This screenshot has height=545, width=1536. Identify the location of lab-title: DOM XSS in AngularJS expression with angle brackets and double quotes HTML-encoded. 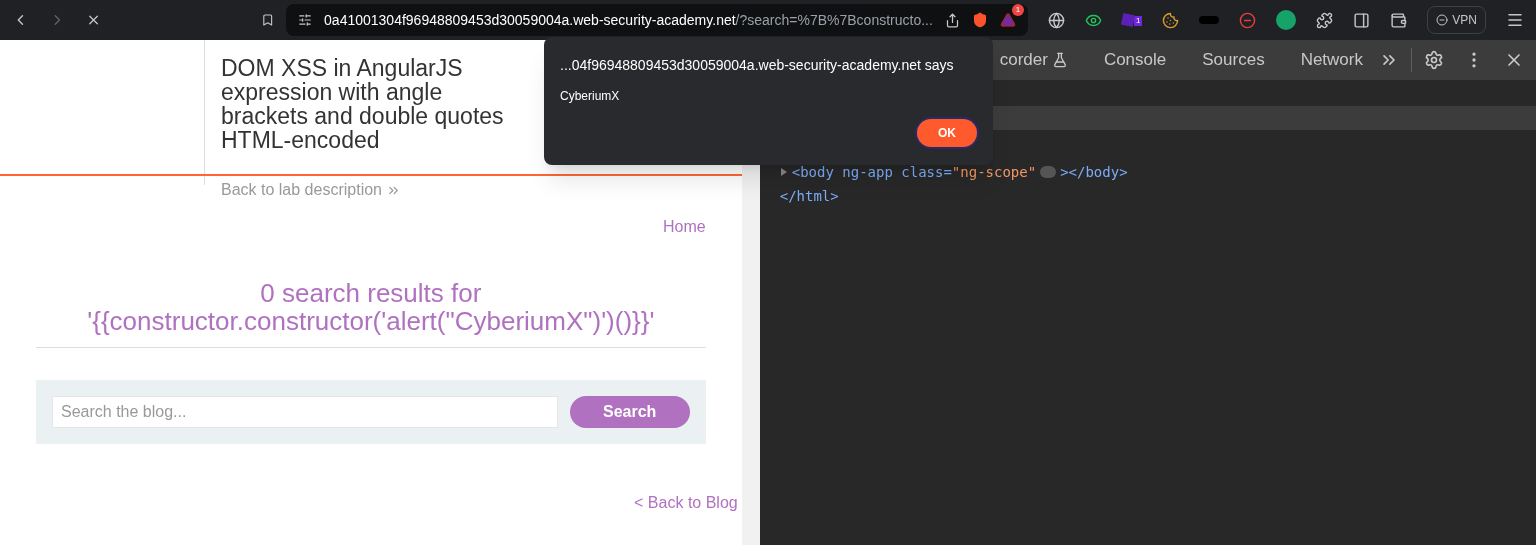
(363, 104).